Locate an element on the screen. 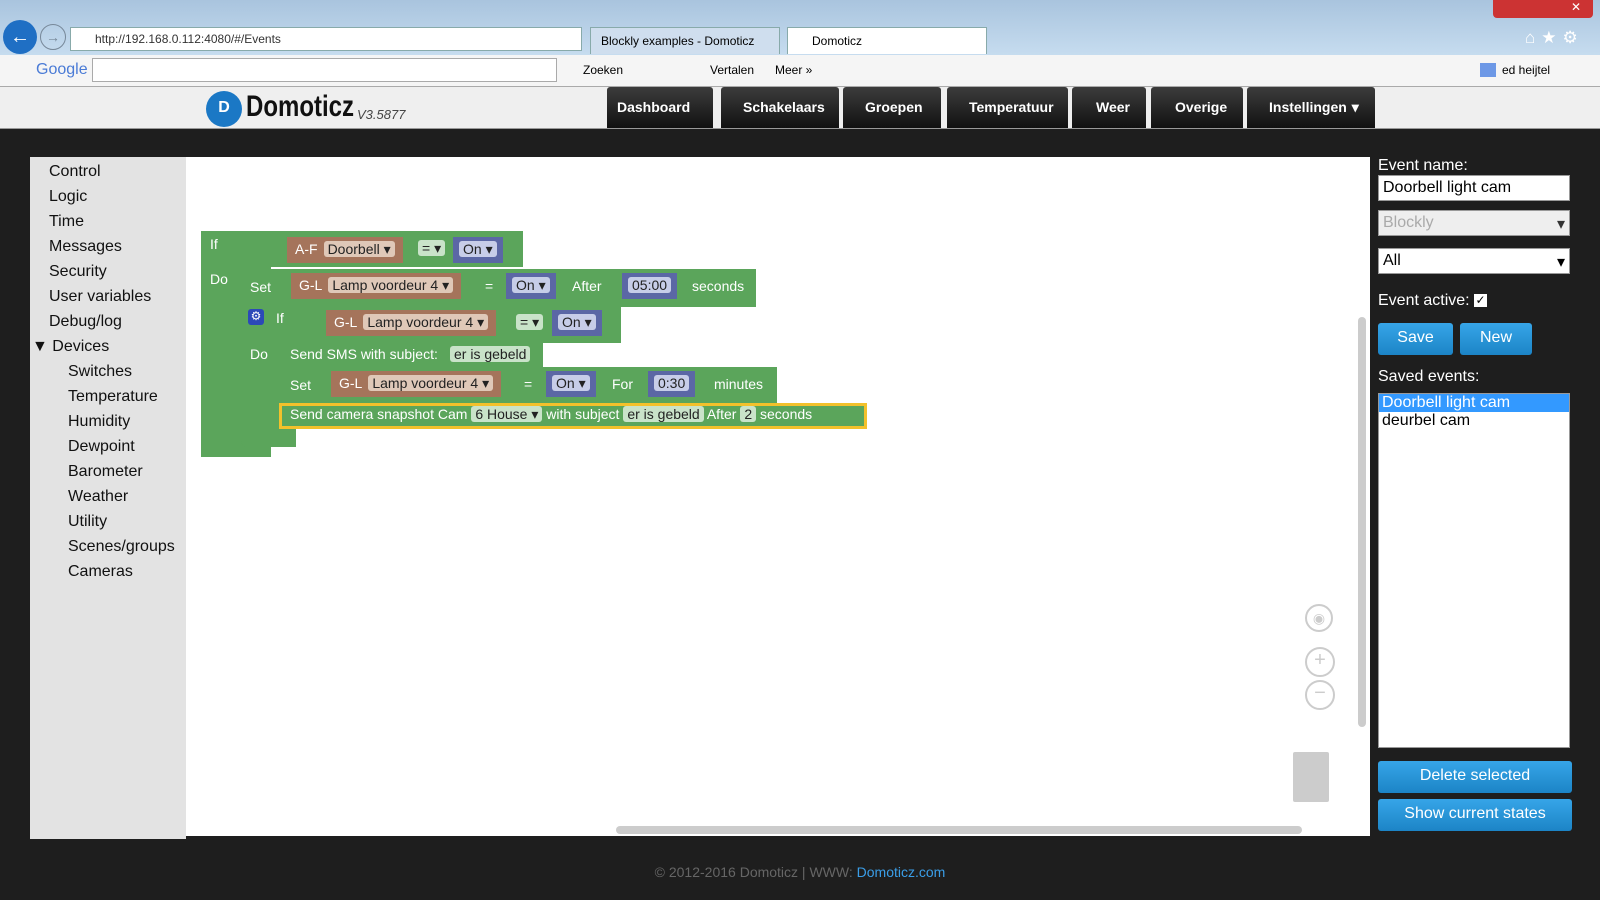  toolbox-weather: Weather is located at coordinates (127, 500).